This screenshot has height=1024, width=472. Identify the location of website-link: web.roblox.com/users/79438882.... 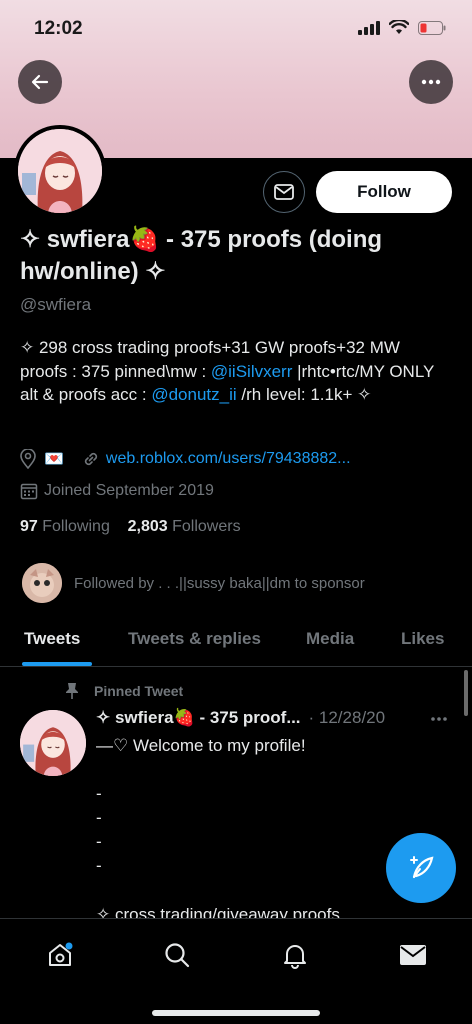
(228, 459).